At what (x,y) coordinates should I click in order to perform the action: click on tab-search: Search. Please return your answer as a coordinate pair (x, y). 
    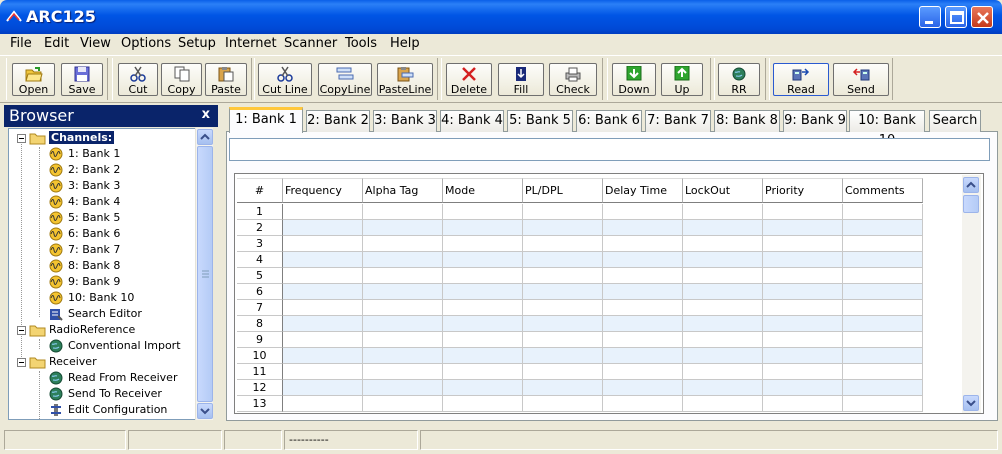
    Looking at the image, I should click on (955, 121).